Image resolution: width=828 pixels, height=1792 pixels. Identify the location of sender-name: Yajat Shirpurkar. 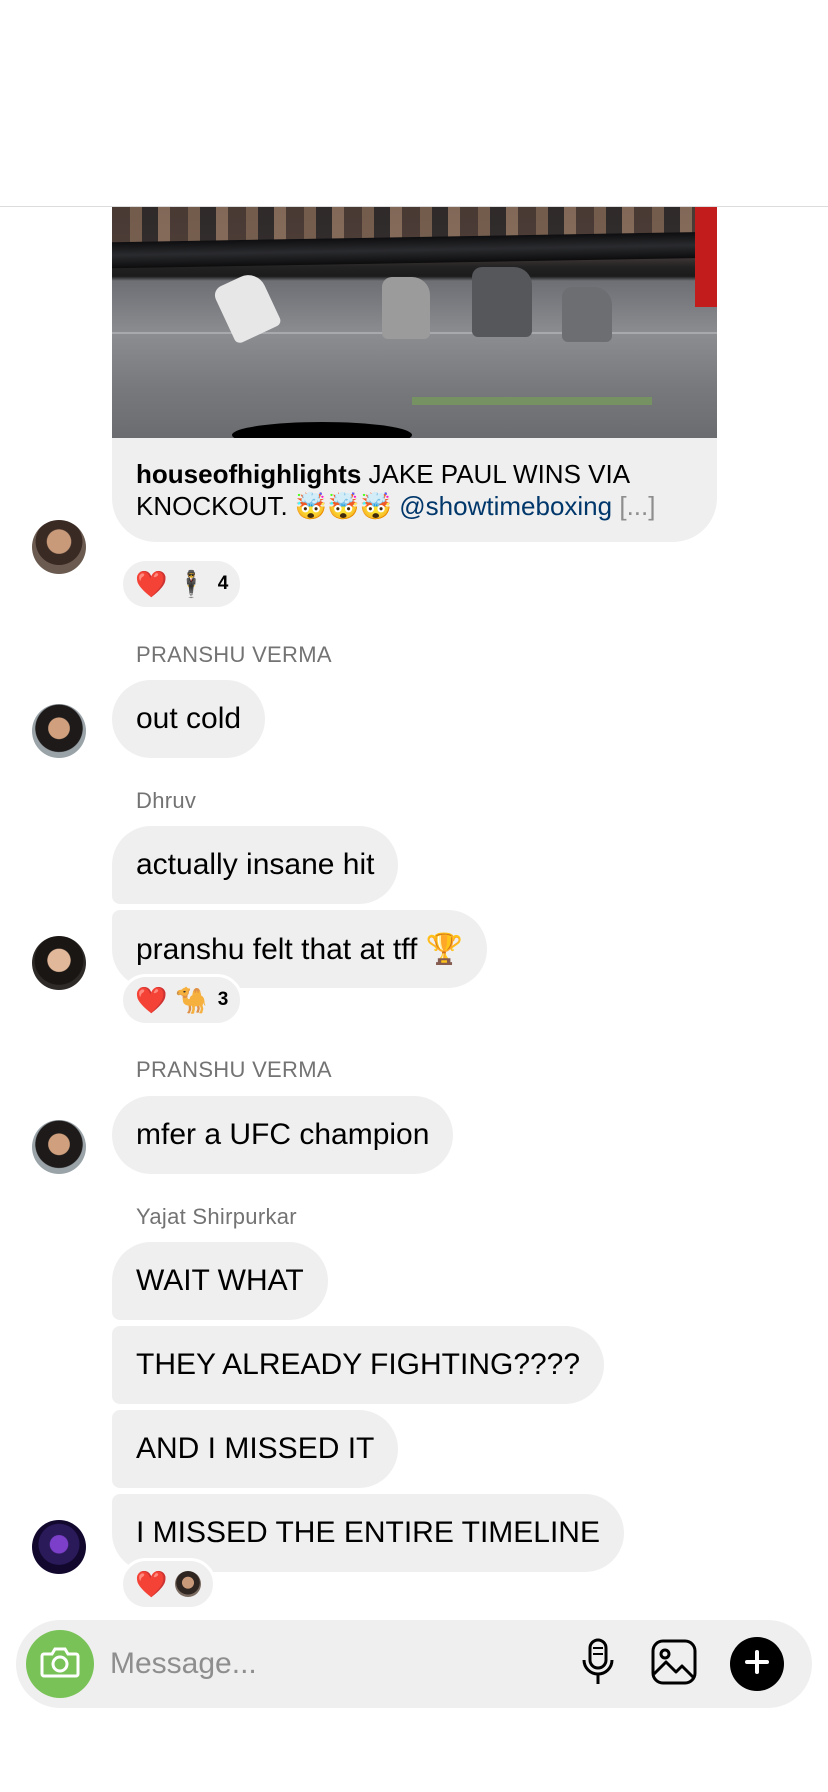
(216, 1216).